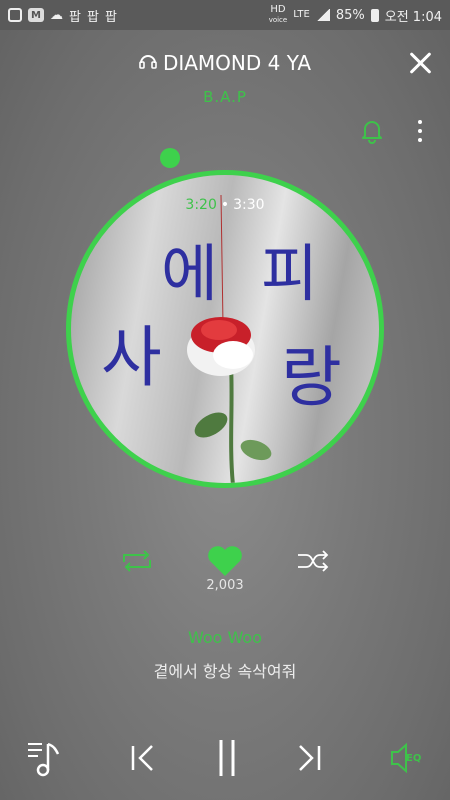 This screenshot has height=800, width=450. What do you see at coordinates (374, 15) in the screenshot?
I see `battery-icon` at bounding box center [374, 15].